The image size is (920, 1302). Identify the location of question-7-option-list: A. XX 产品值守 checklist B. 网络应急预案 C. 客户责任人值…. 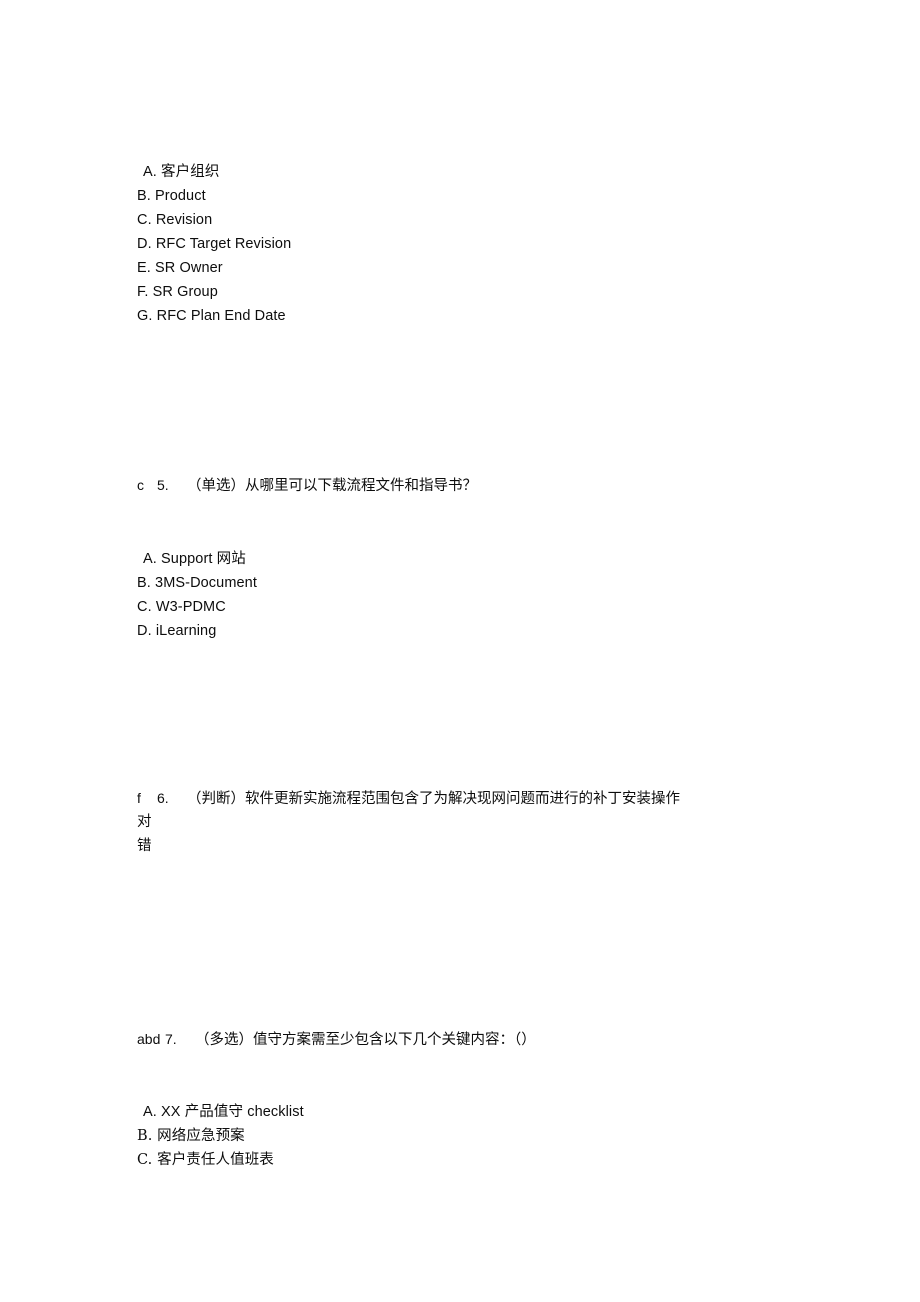
(220, 1136).